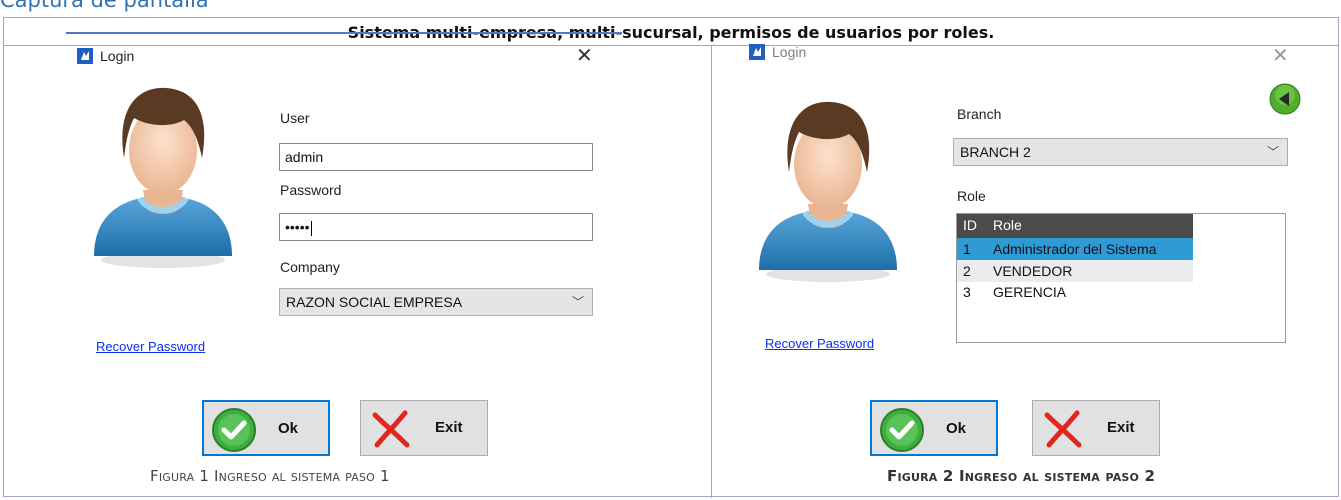  Describe the element at coordinates (436, 157) in the screenshot. I see `user-input: admin` at that location.